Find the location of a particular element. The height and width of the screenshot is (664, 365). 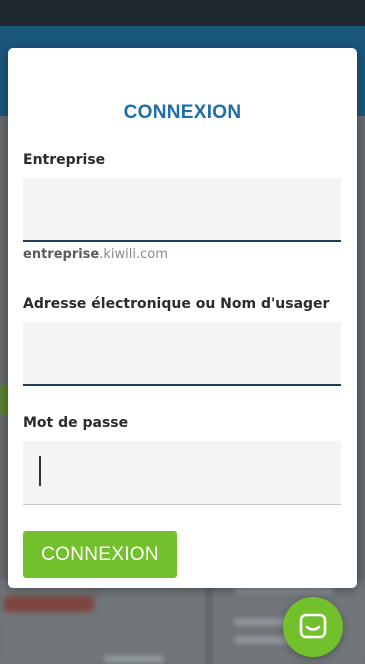

company-hint-domain: .kiwili.com is located at coordinates (133, 254).